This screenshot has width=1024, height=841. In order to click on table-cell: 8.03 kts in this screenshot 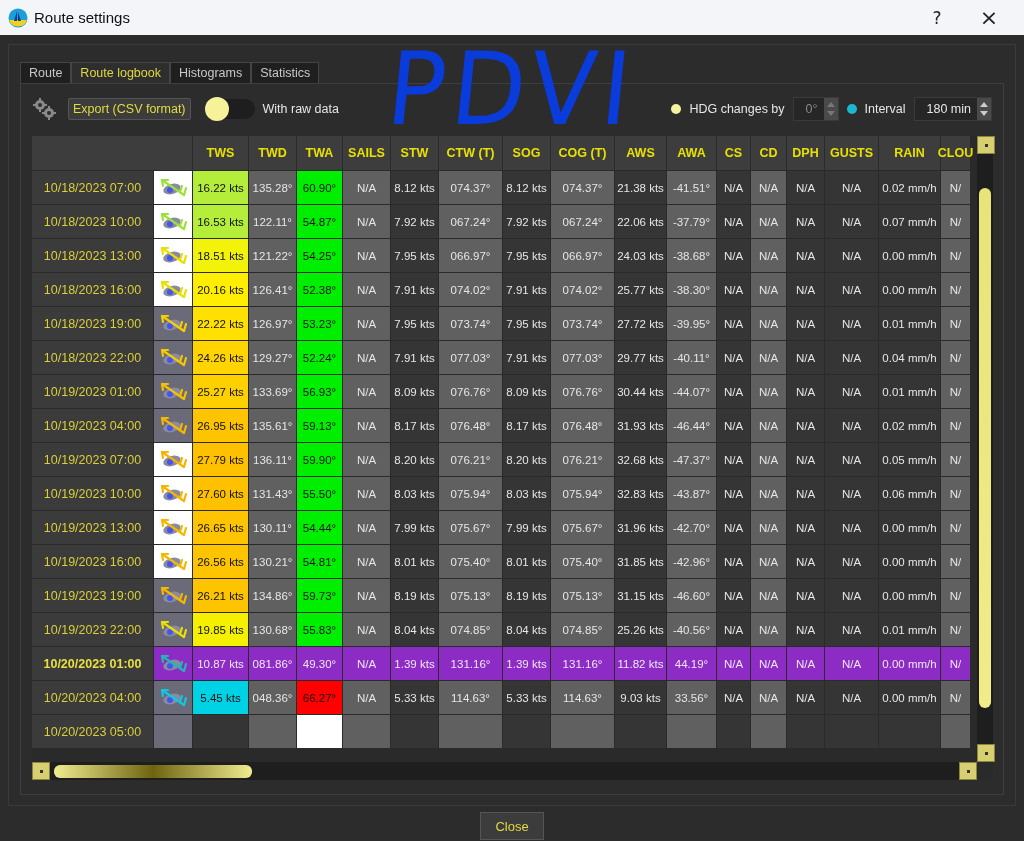, I will do `click(415, 494)`.